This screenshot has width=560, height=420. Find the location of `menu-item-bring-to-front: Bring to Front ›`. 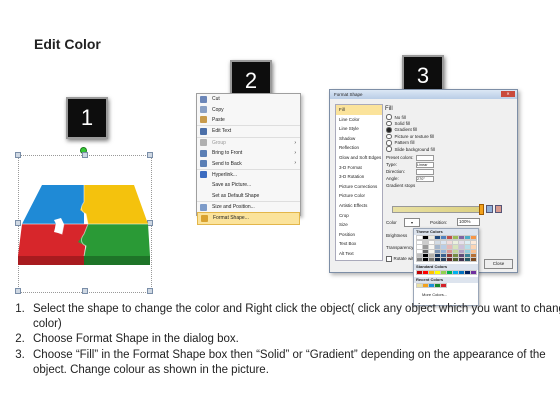

menu-item-bring-to-front: Bring to Front › is located at coordinates (248, 153).